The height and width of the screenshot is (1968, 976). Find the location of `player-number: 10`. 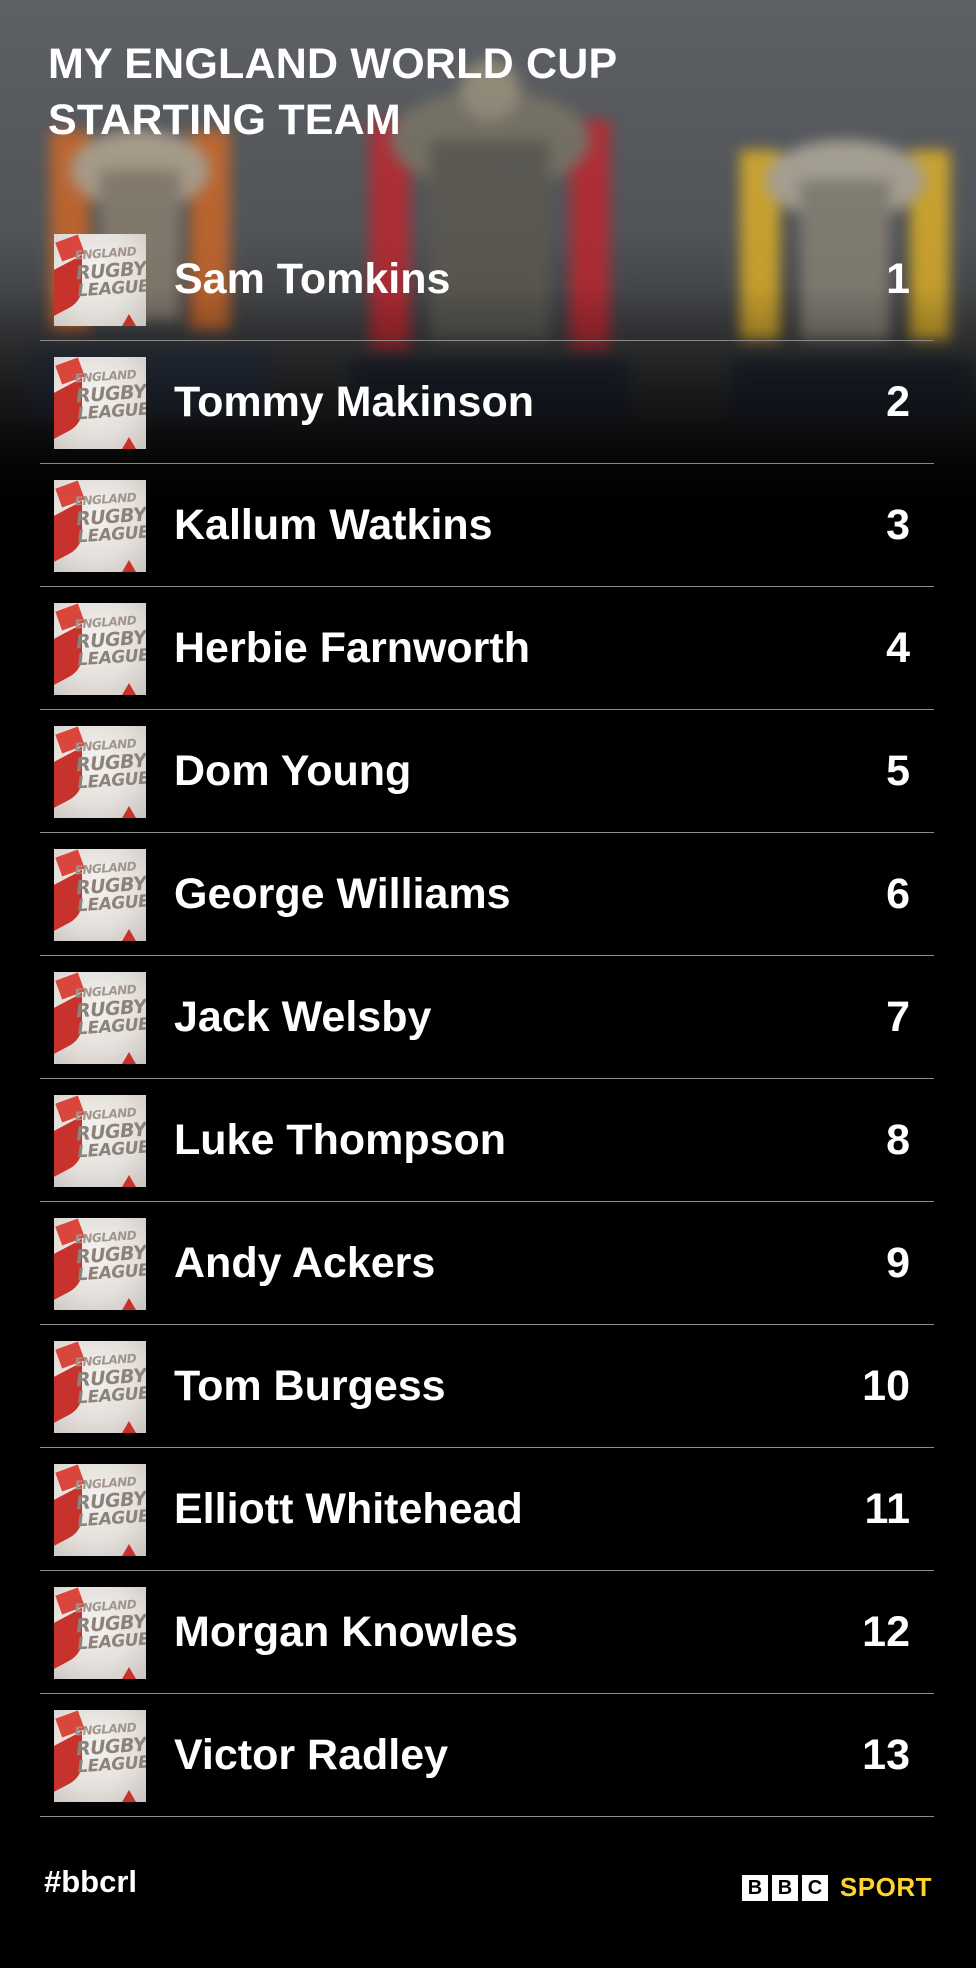

player-number: 10 is located at coordinates (886, 1386).